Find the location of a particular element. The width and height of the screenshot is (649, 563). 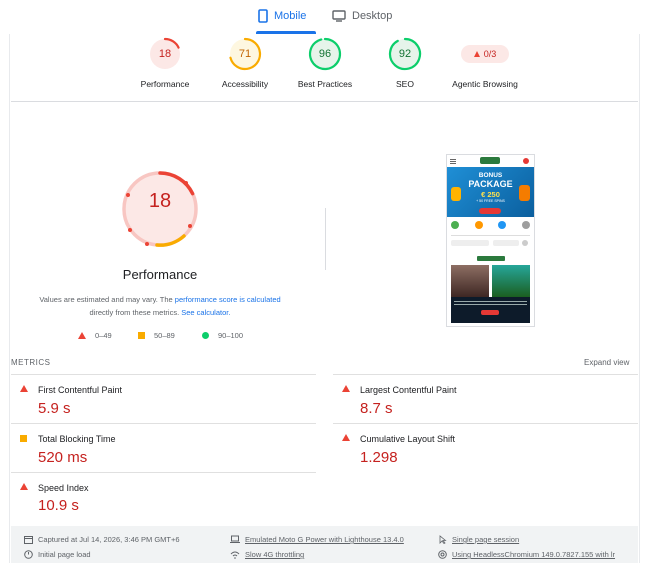

performance-score-link: performance score is calculated is located at coordinates (228, 299).